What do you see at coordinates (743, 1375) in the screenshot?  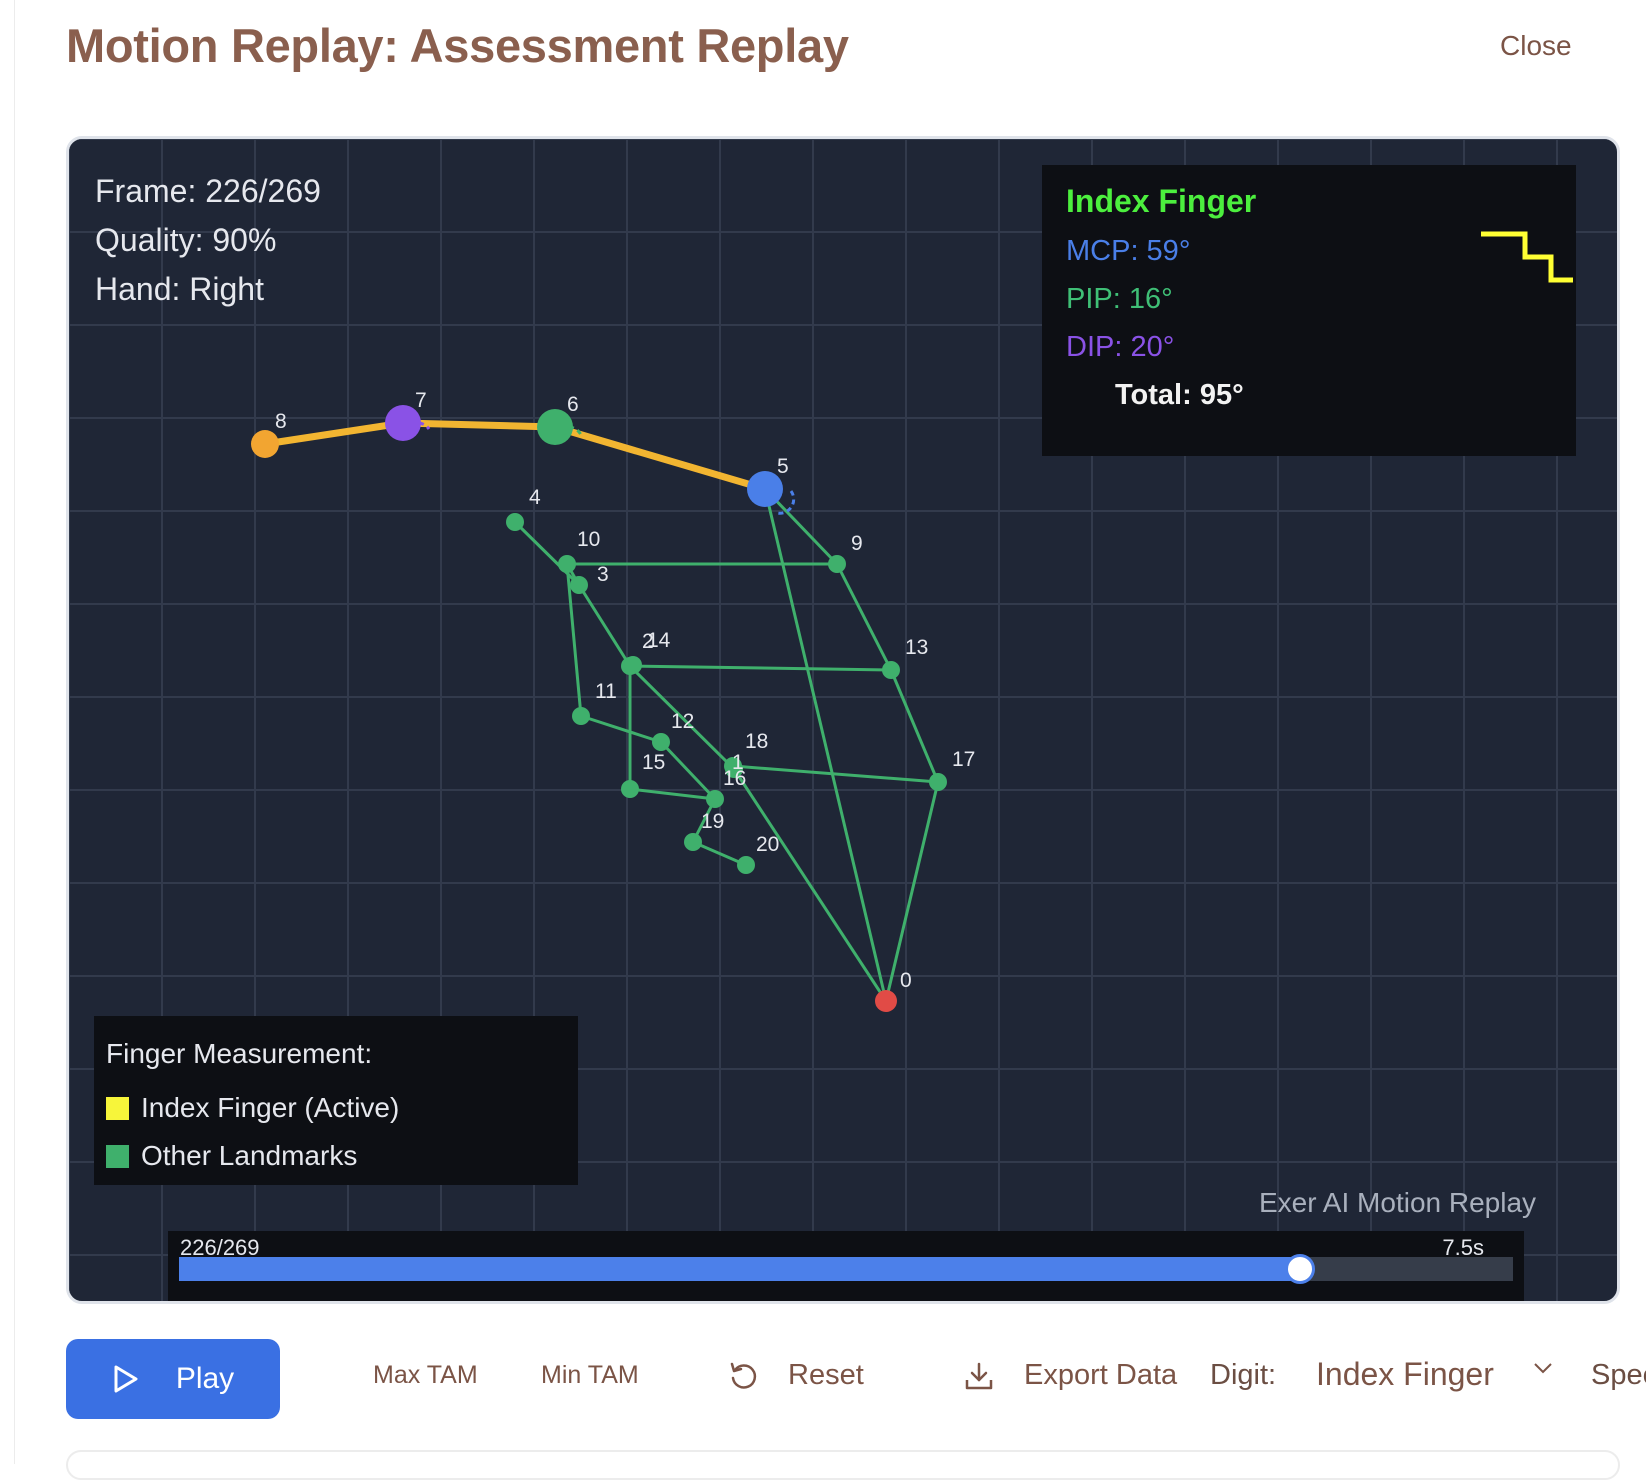 I see `reset-icon` at bounding box center [743, 1375].